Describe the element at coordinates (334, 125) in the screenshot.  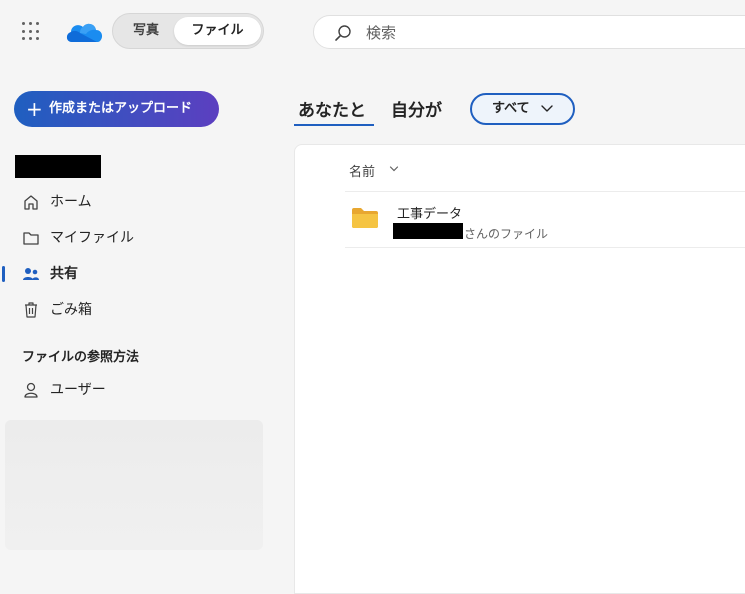
I see `selected-tab-underline` at that location.